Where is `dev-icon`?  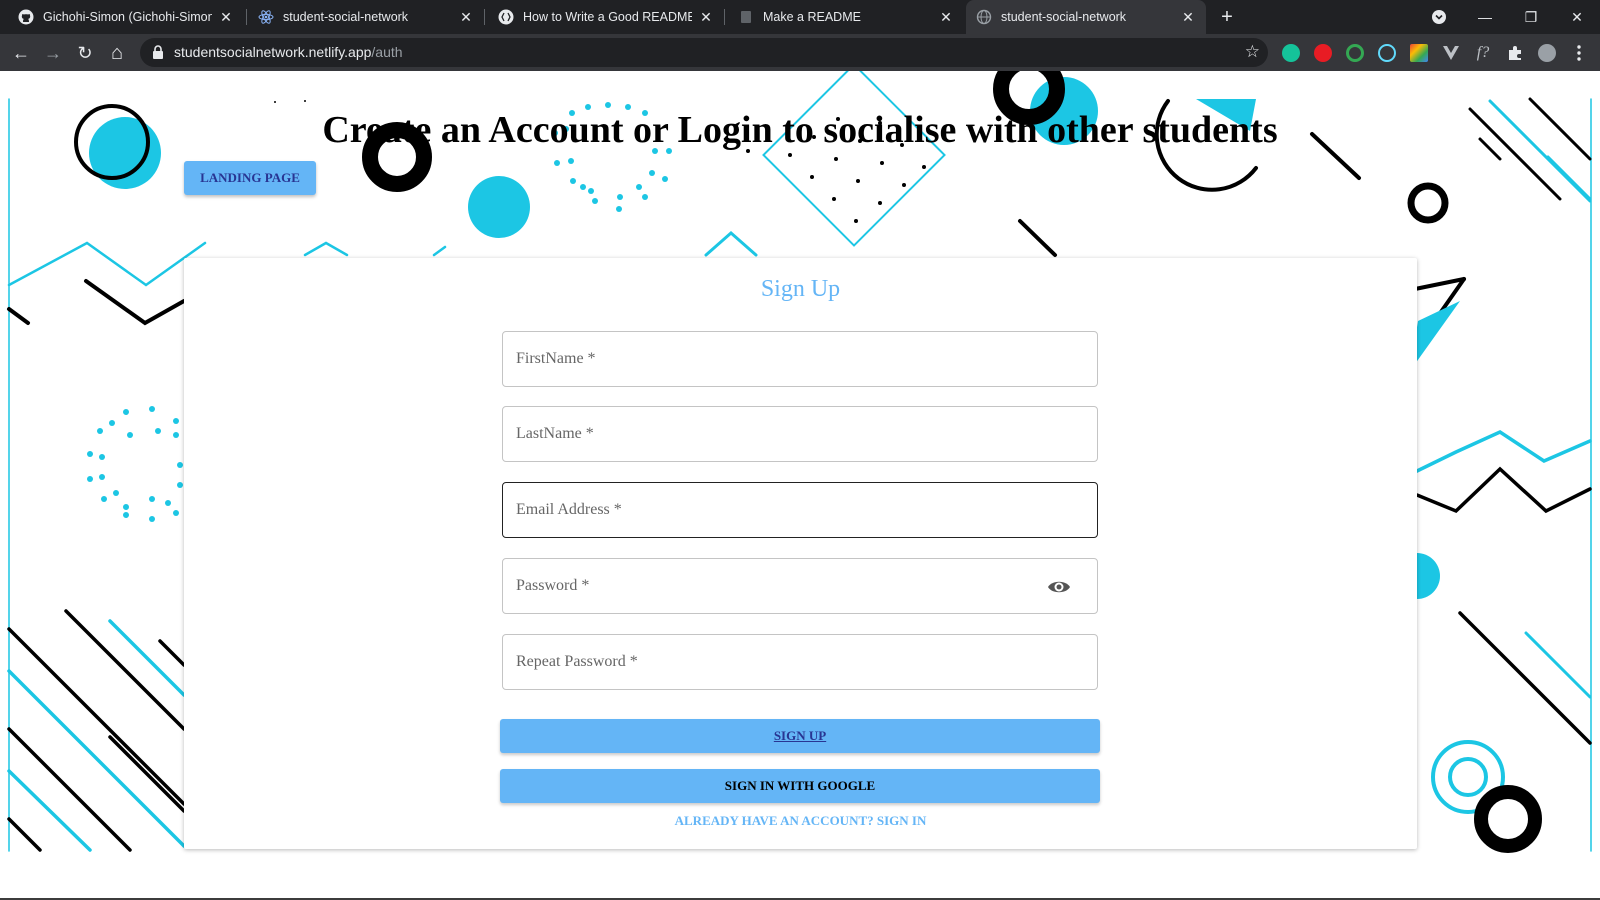 dev-icon is located at coordinates (506, 17).